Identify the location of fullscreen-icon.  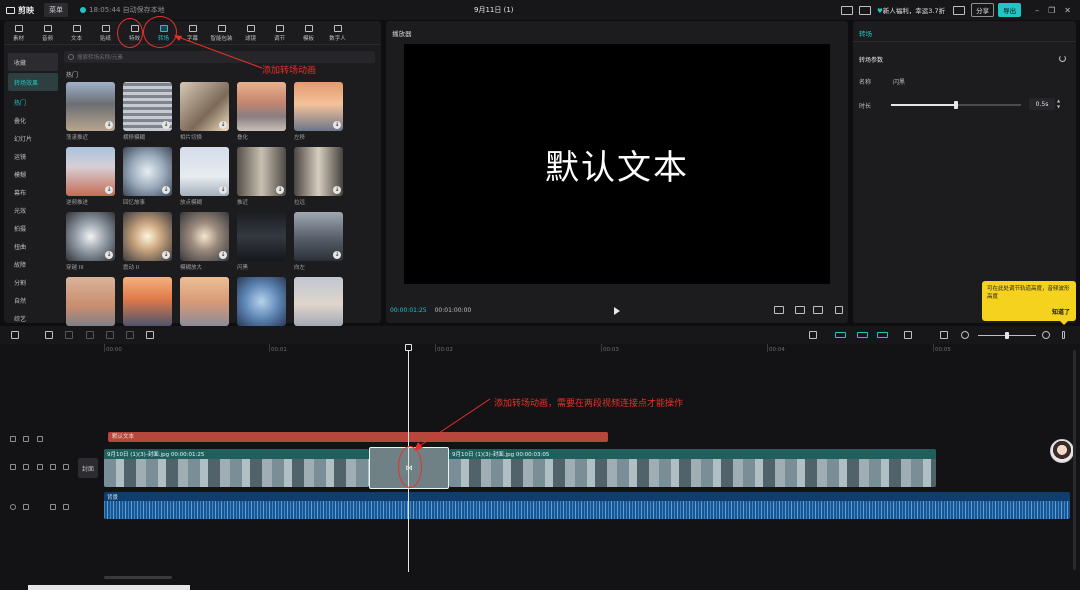
(839, 310).